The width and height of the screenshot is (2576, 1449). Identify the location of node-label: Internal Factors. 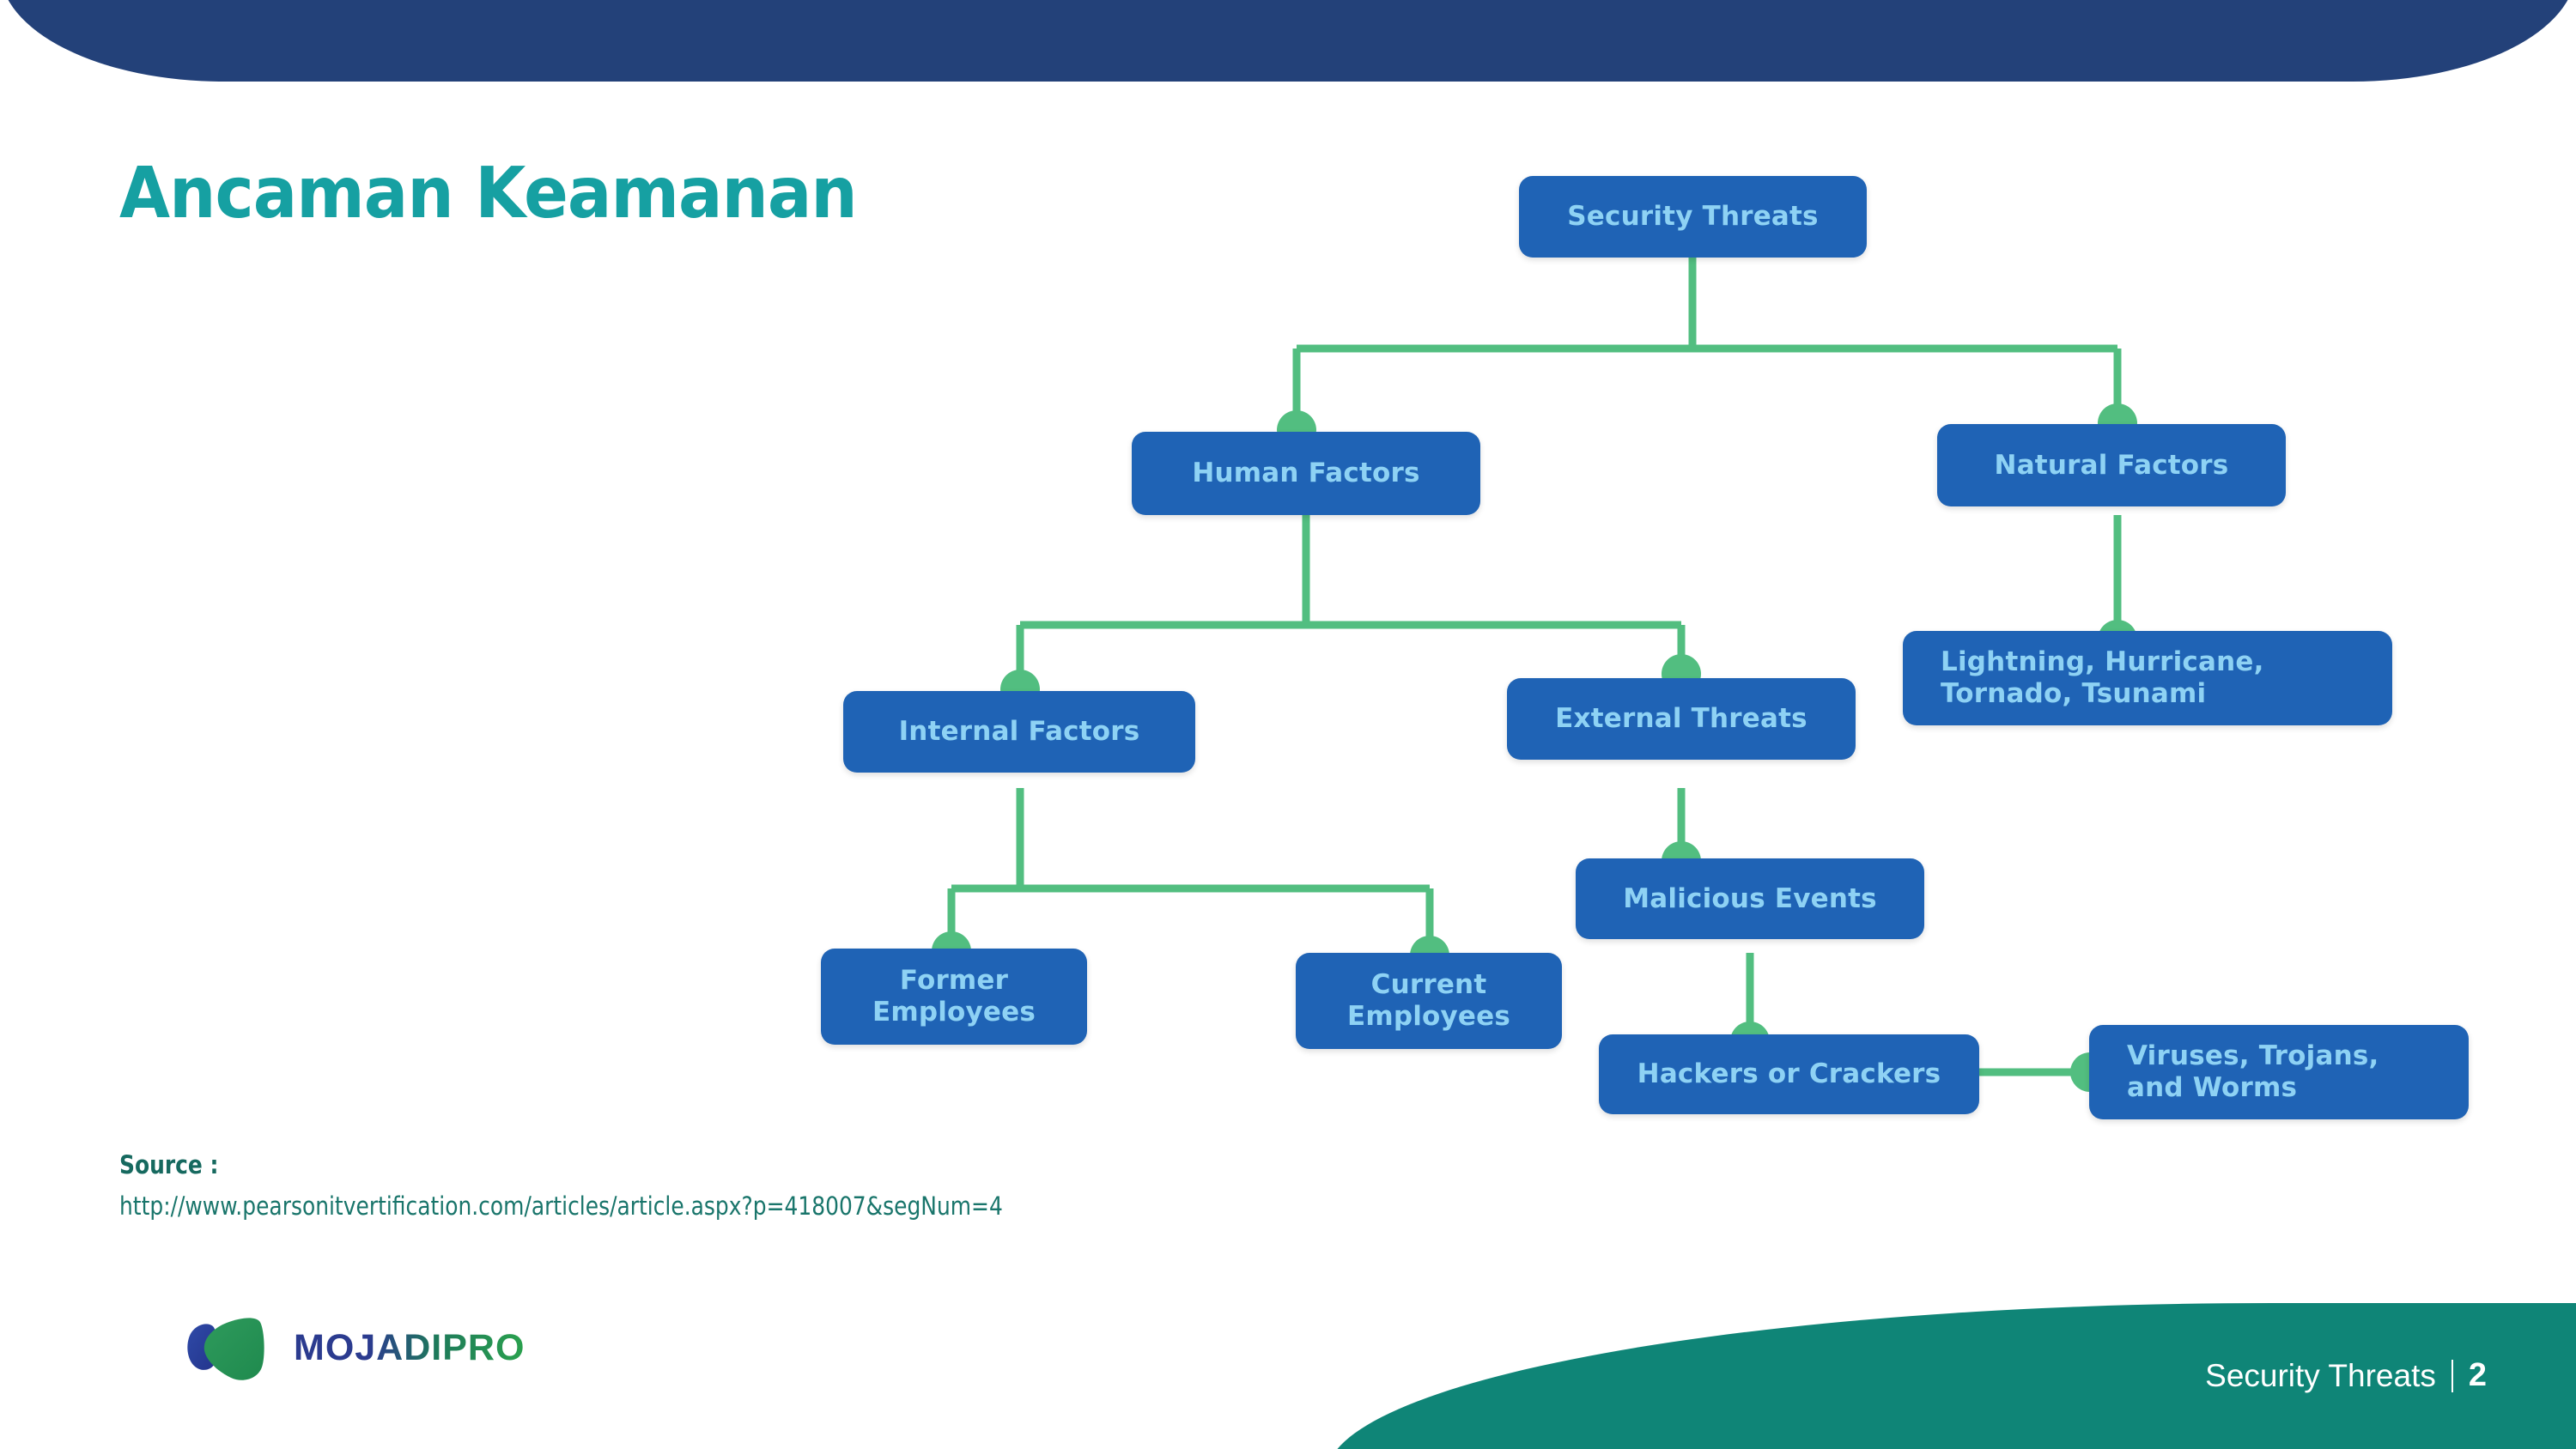
(1019, 732).